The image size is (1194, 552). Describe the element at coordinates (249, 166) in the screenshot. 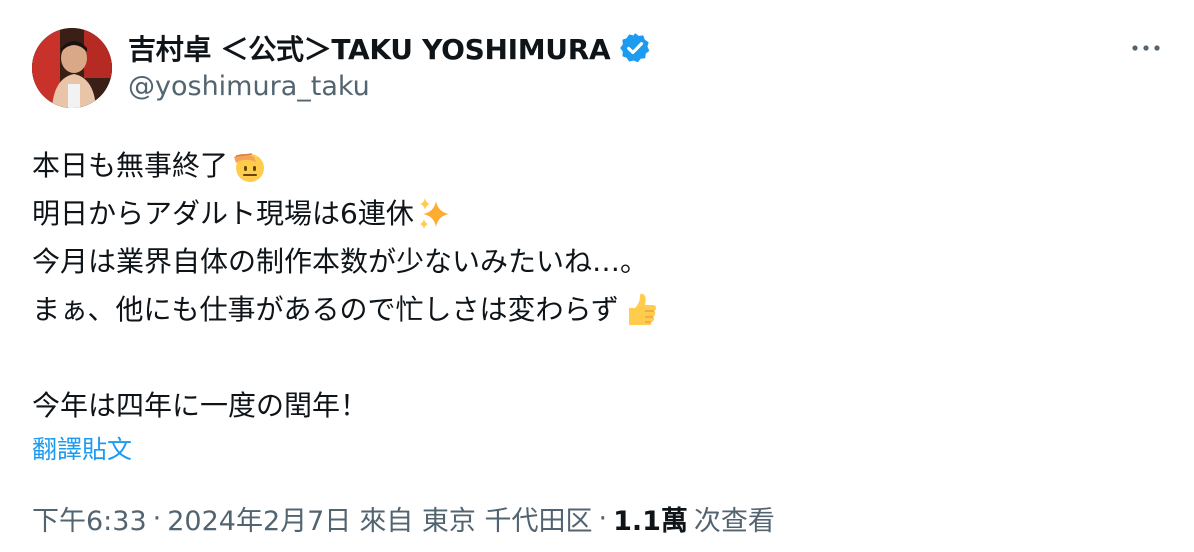

I see `saluting-face-emoji` at that location.